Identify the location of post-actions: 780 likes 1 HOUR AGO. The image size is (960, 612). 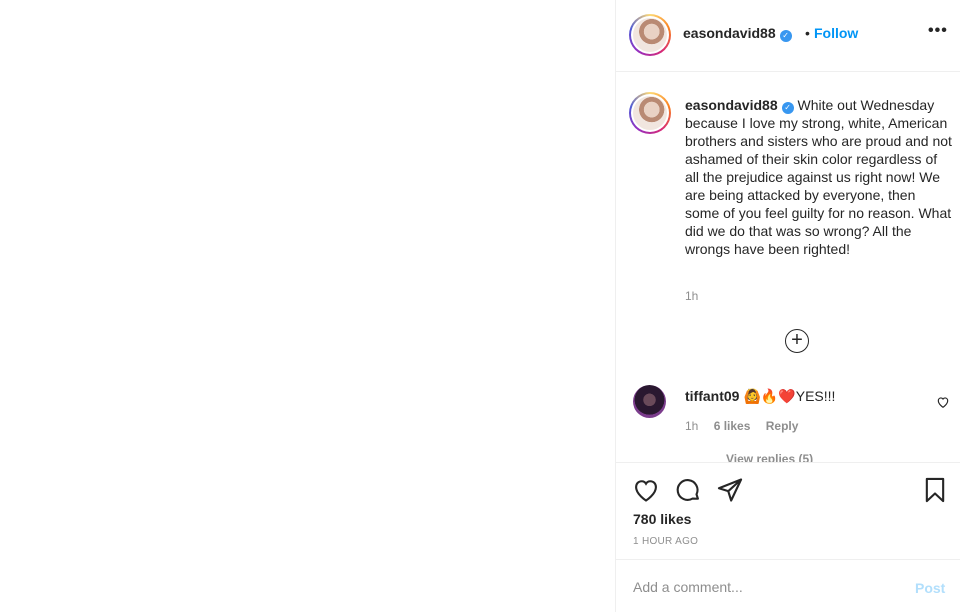
(788, 510).